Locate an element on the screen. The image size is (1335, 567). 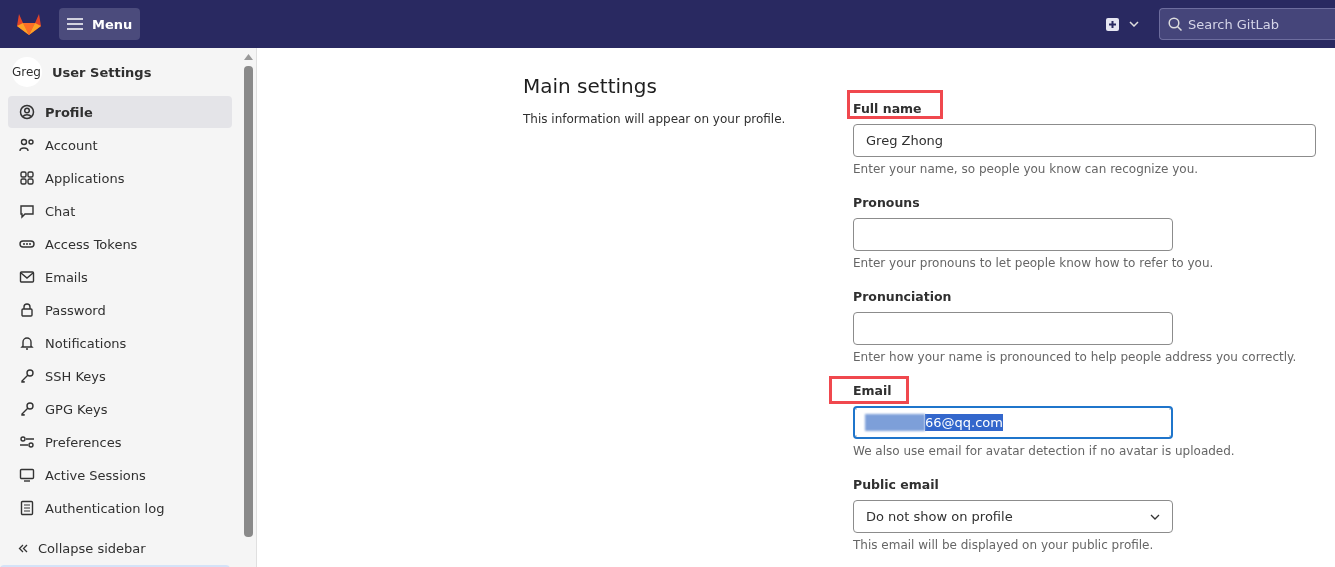
help-text: Enter how your name is pronounced to help people address you correctly. is located at coordinates (1075, 357).